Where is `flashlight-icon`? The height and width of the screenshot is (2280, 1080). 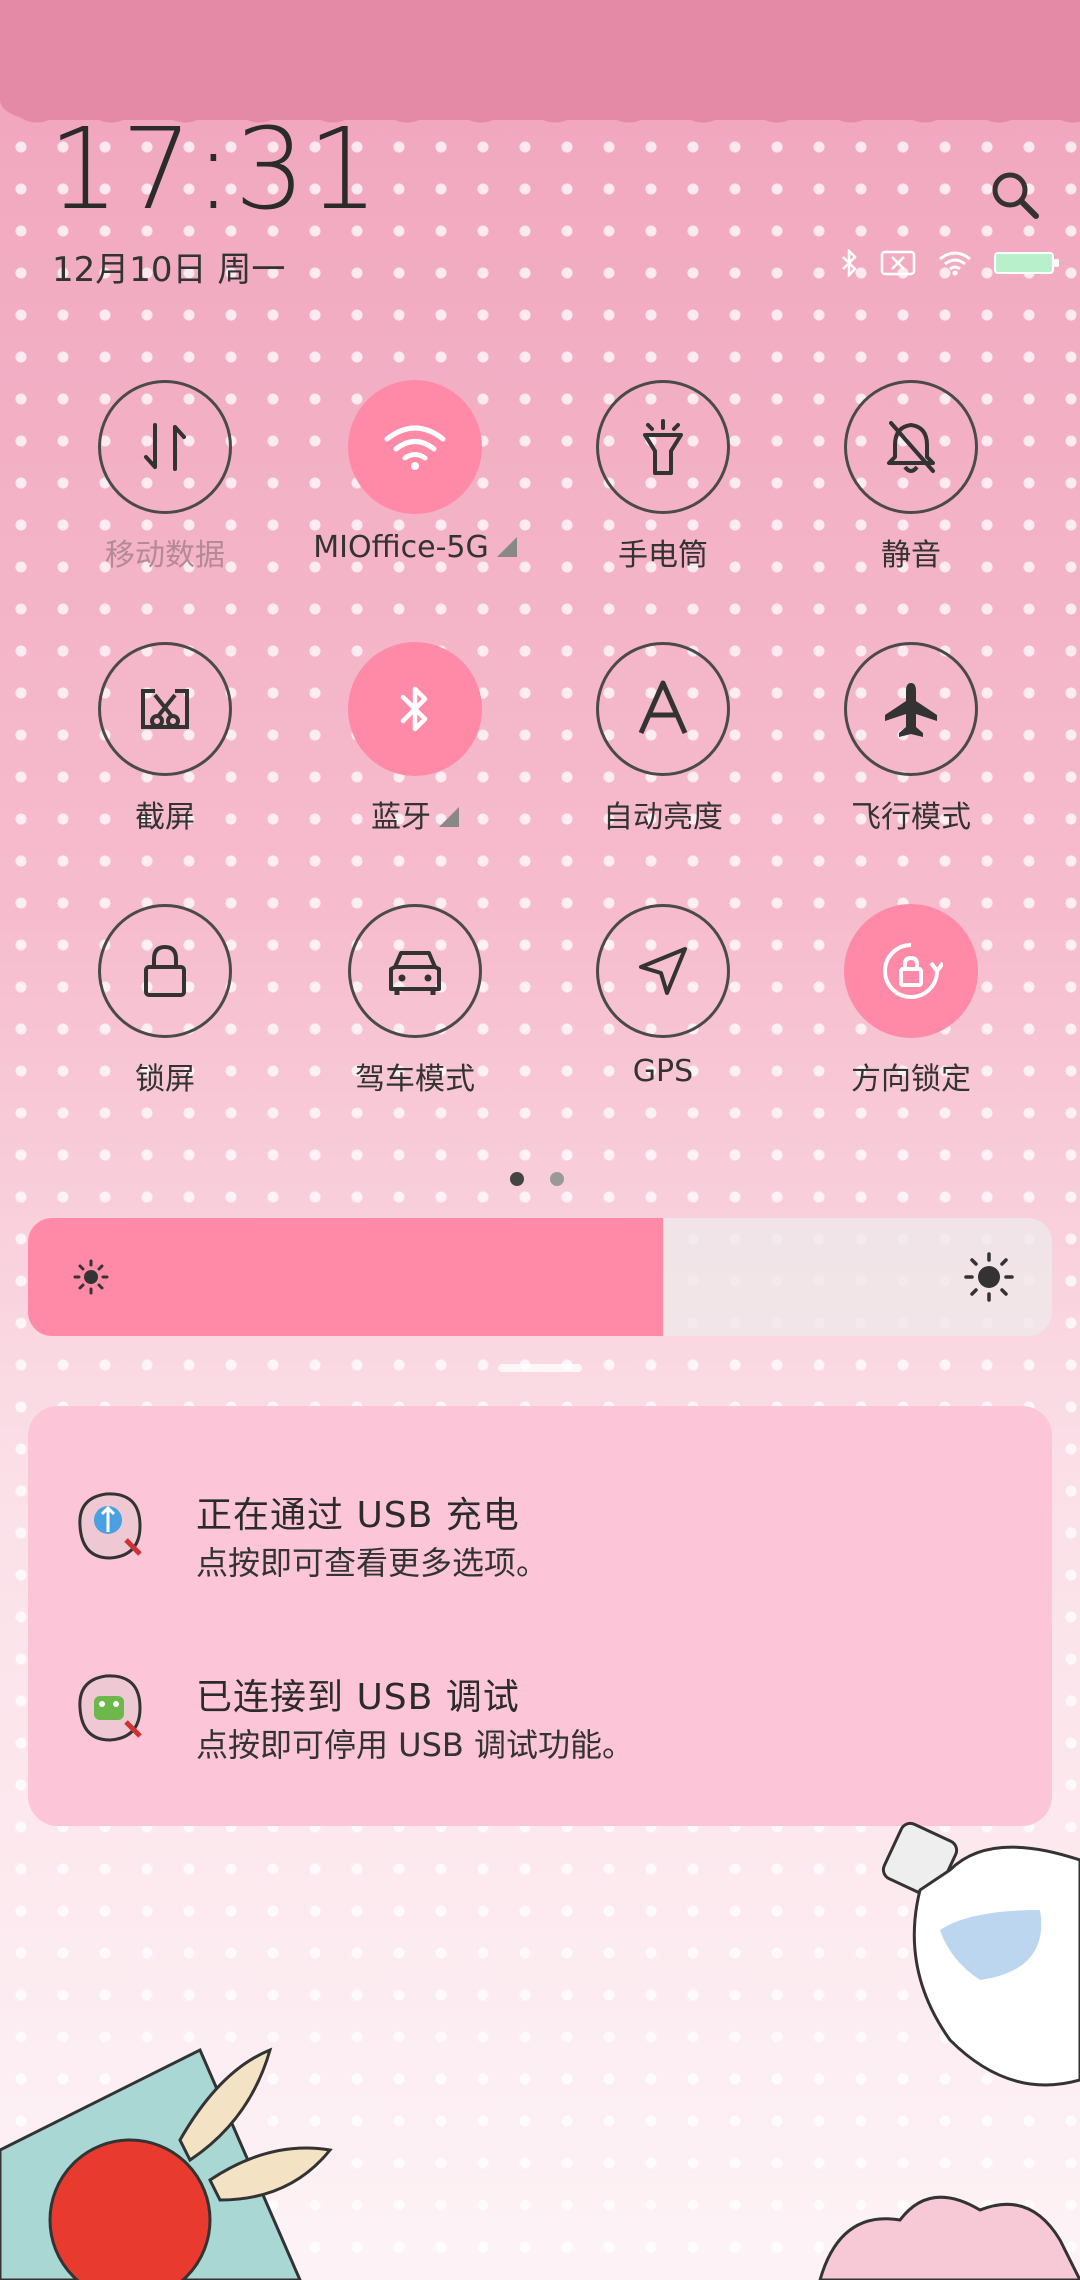
flashlight-icon is located at coordinates (663, 447).